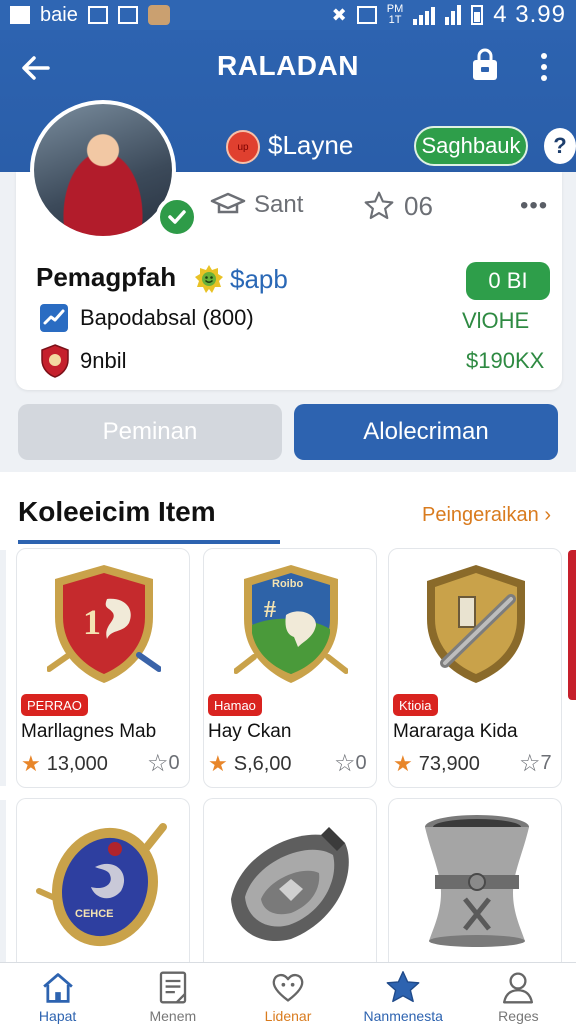 The height and width of the screenshot is (1024, 576). What do you see at coordinates (172, 987) in the screenshot?
I see `document-icon` at bounding box center [172, 987].